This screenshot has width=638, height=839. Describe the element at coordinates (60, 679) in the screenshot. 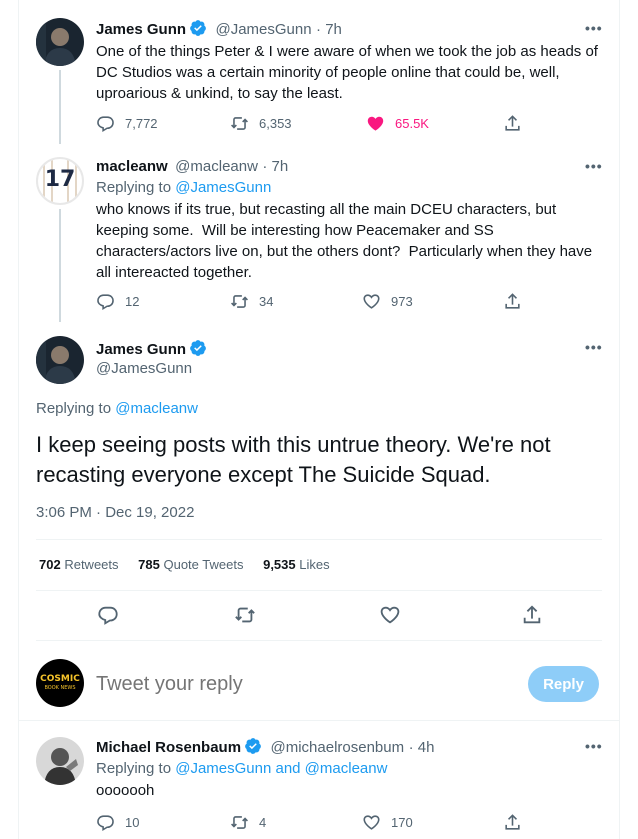

I see `avatar-logo-line1: COSMIC` at that location.